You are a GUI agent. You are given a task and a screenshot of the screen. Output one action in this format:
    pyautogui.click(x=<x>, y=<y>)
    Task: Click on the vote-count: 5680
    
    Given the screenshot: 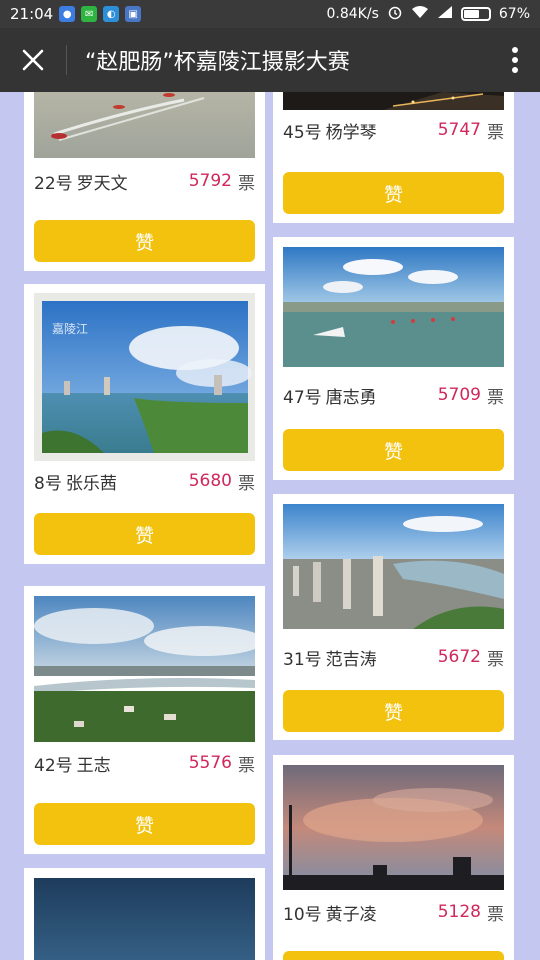 What is the action you would take?
    pyautogui.click(x=210, y=481)
    